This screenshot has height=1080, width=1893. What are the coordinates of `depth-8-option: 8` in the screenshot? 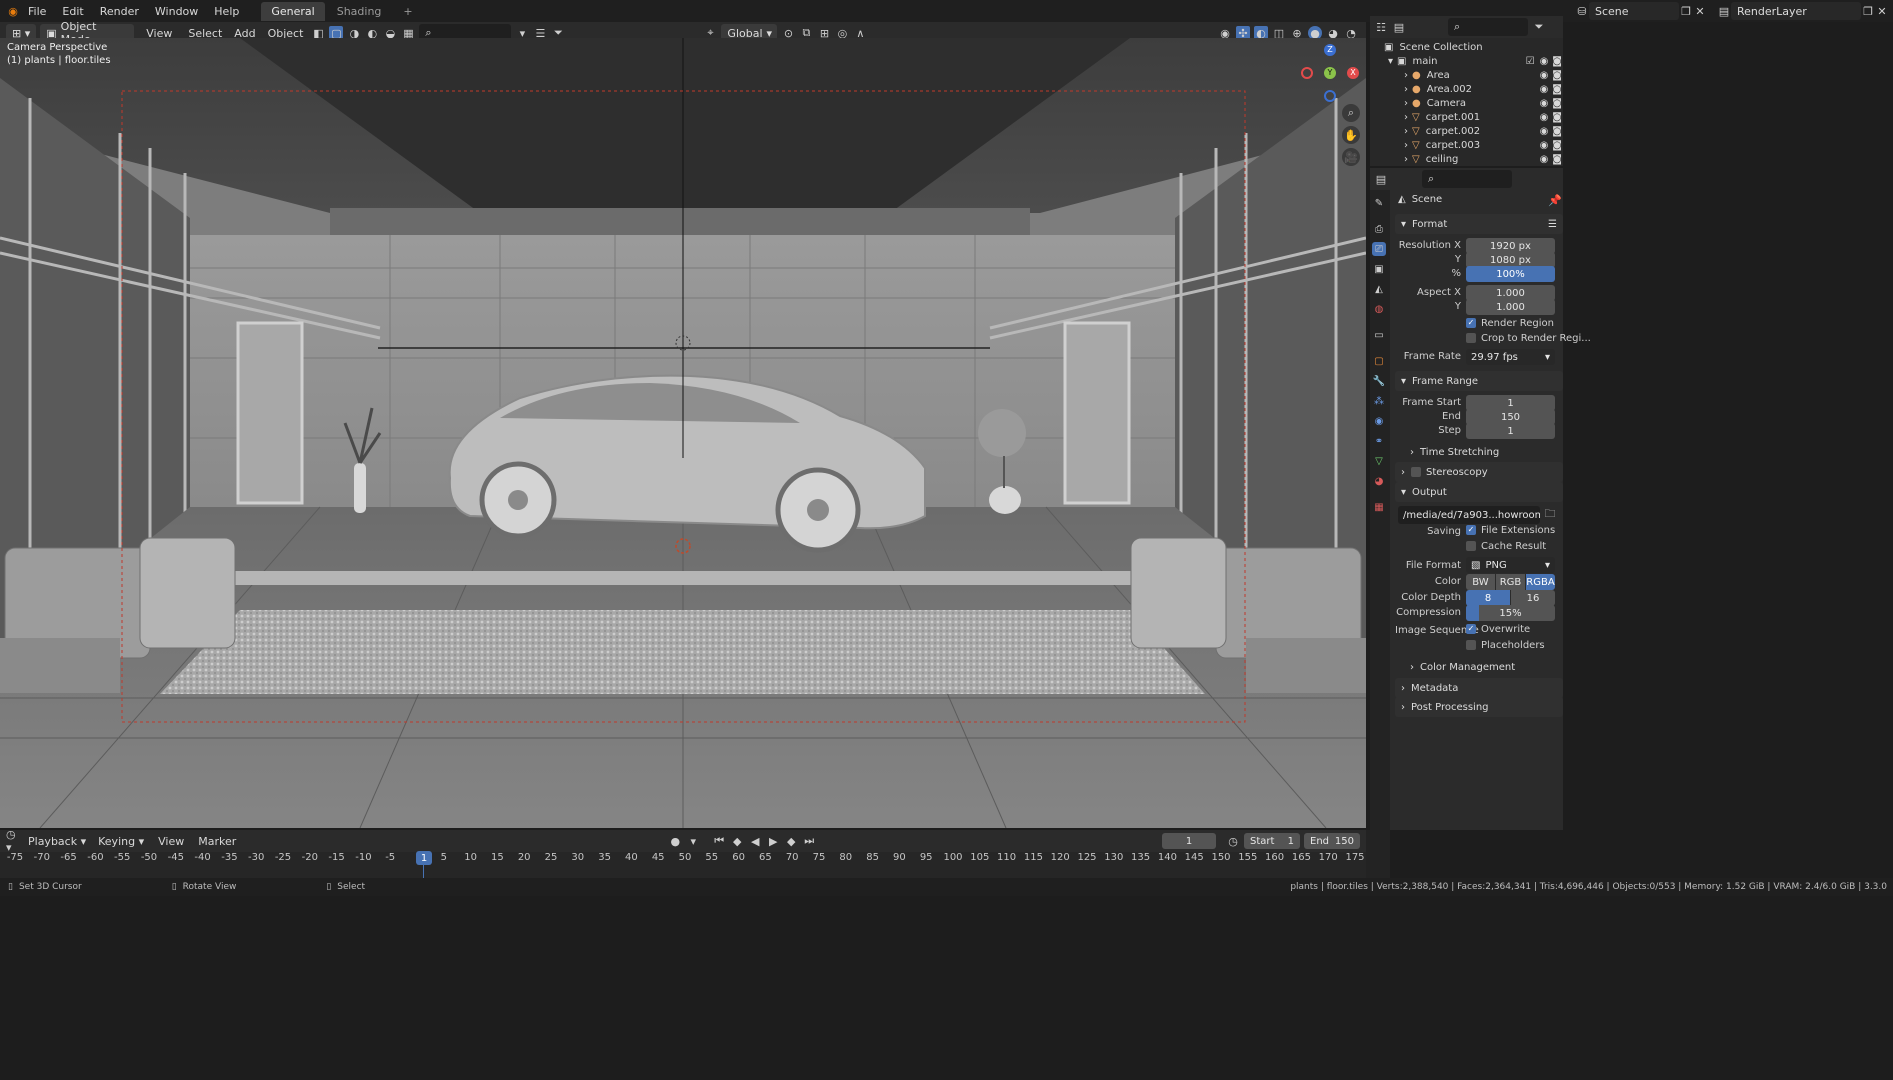 It's located at (1488, 598).